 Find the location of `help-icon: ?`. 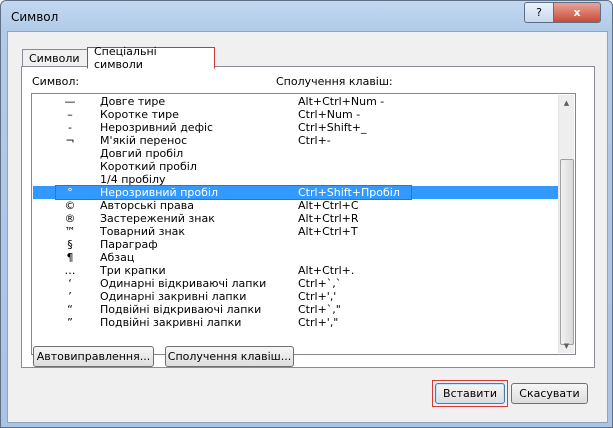

help-icon: ? is located at coordinates (539, 12).